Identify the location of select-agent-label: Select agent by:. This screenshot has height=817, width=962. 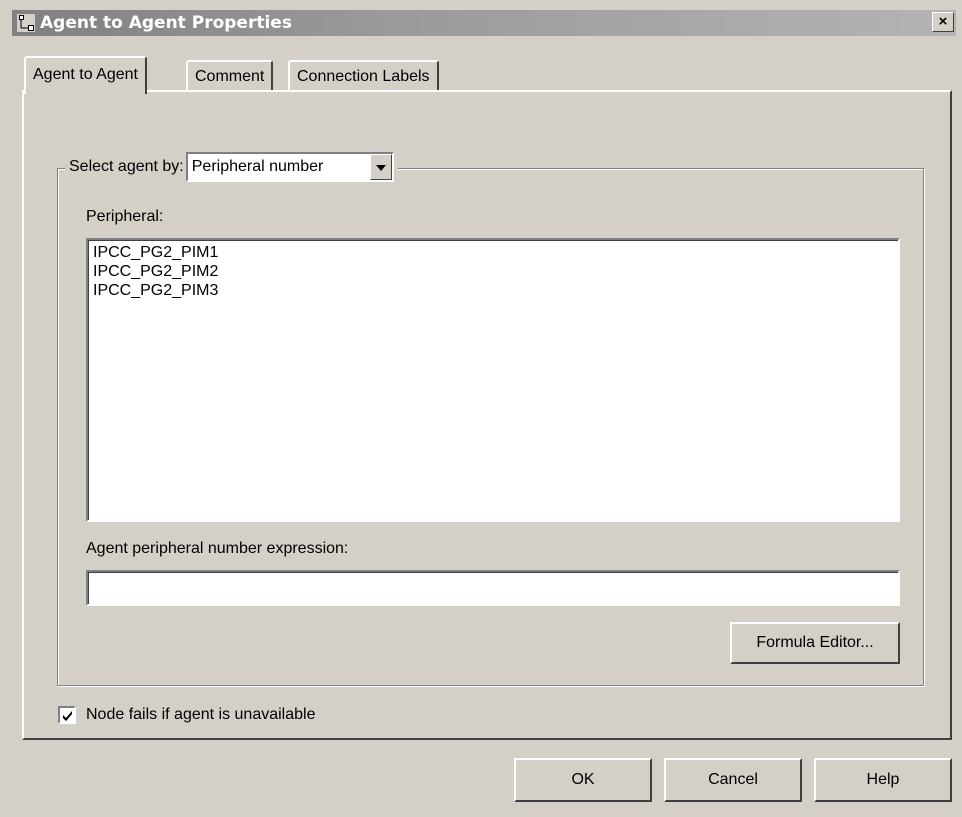
(126, 166).